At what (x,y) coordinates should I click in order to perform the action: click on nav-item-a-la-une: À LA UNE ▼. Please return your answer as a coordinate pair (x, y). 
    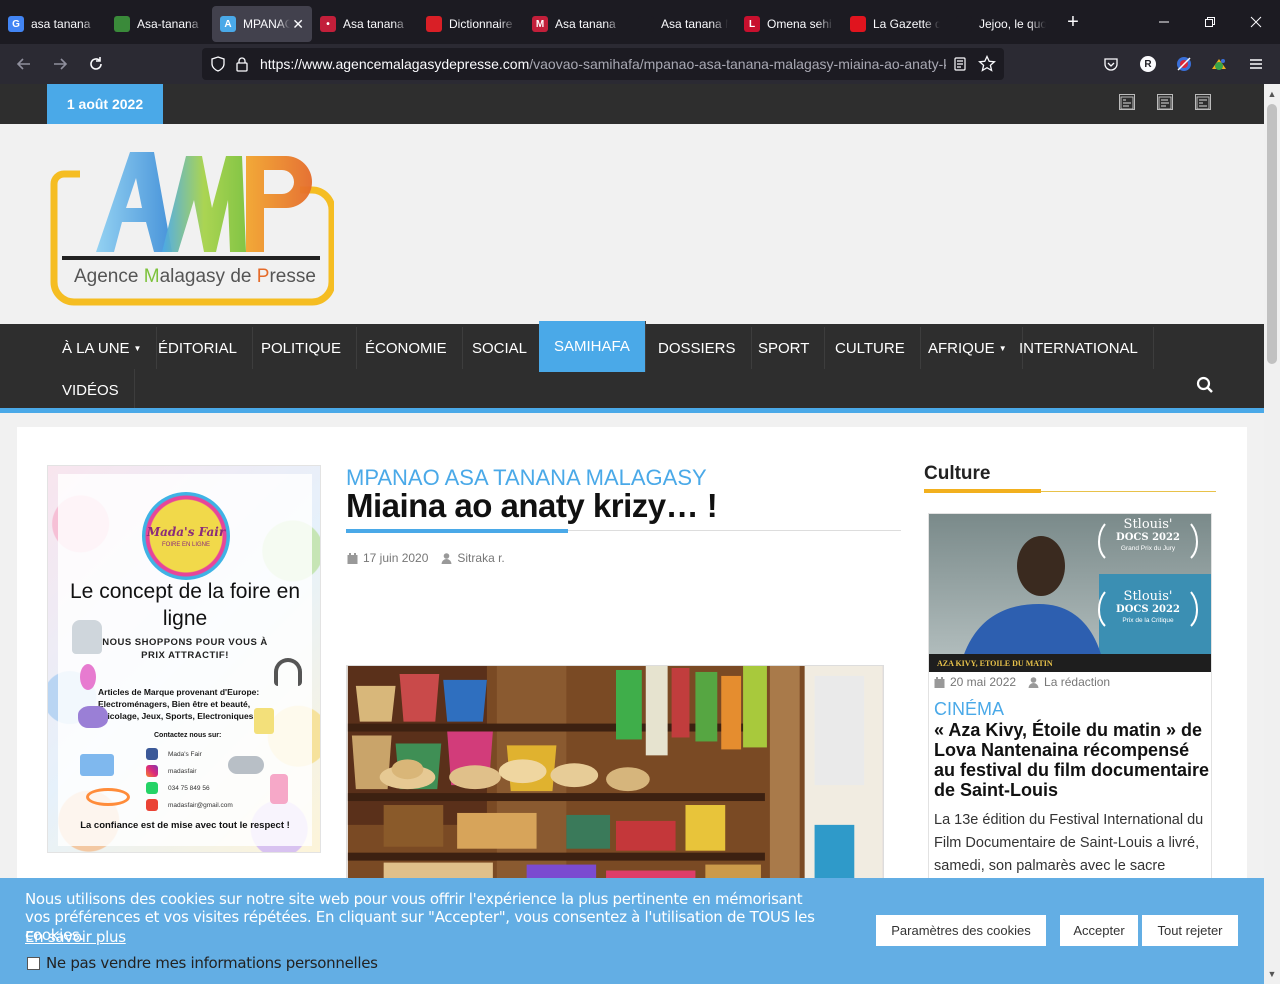
    Looking at the image, I should click on (102, 348).